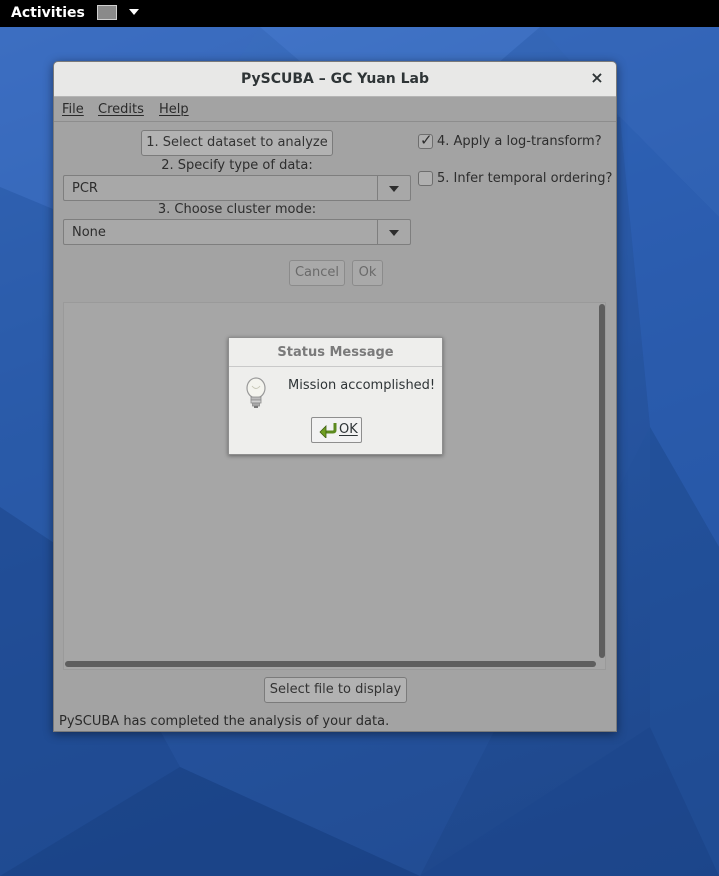 This screenshot has height=876, width=719. Describe the element at coordinates (602, 481) in the screenshot. I see `vertical-scrollbar` at that location.